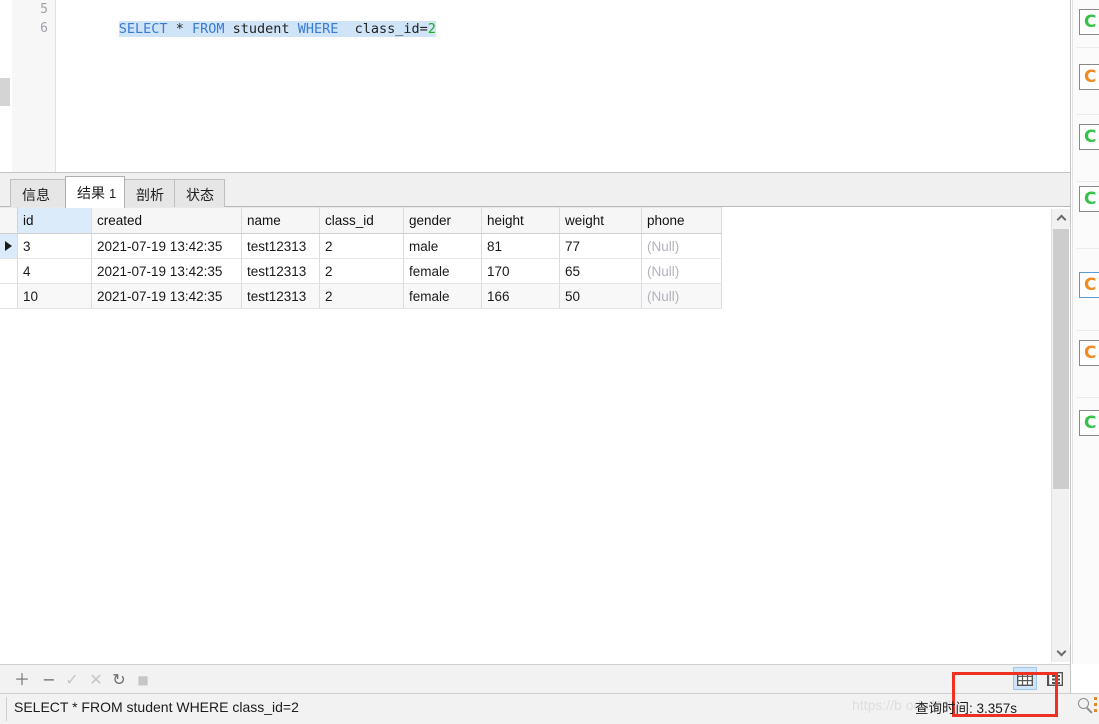 This screenshot has height=724, width=1099. I want to click on form-view-icon, so click(1055, 678).